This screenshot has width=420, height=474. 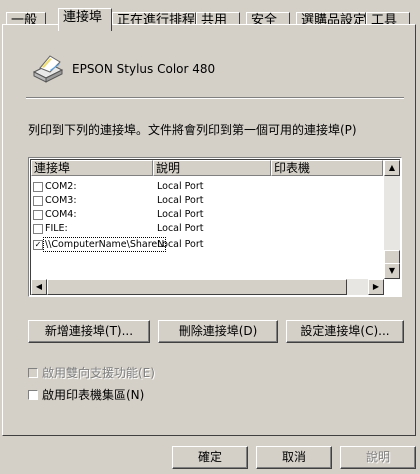 I want to click on port-name: FILE:, so click(x=56, y=228).